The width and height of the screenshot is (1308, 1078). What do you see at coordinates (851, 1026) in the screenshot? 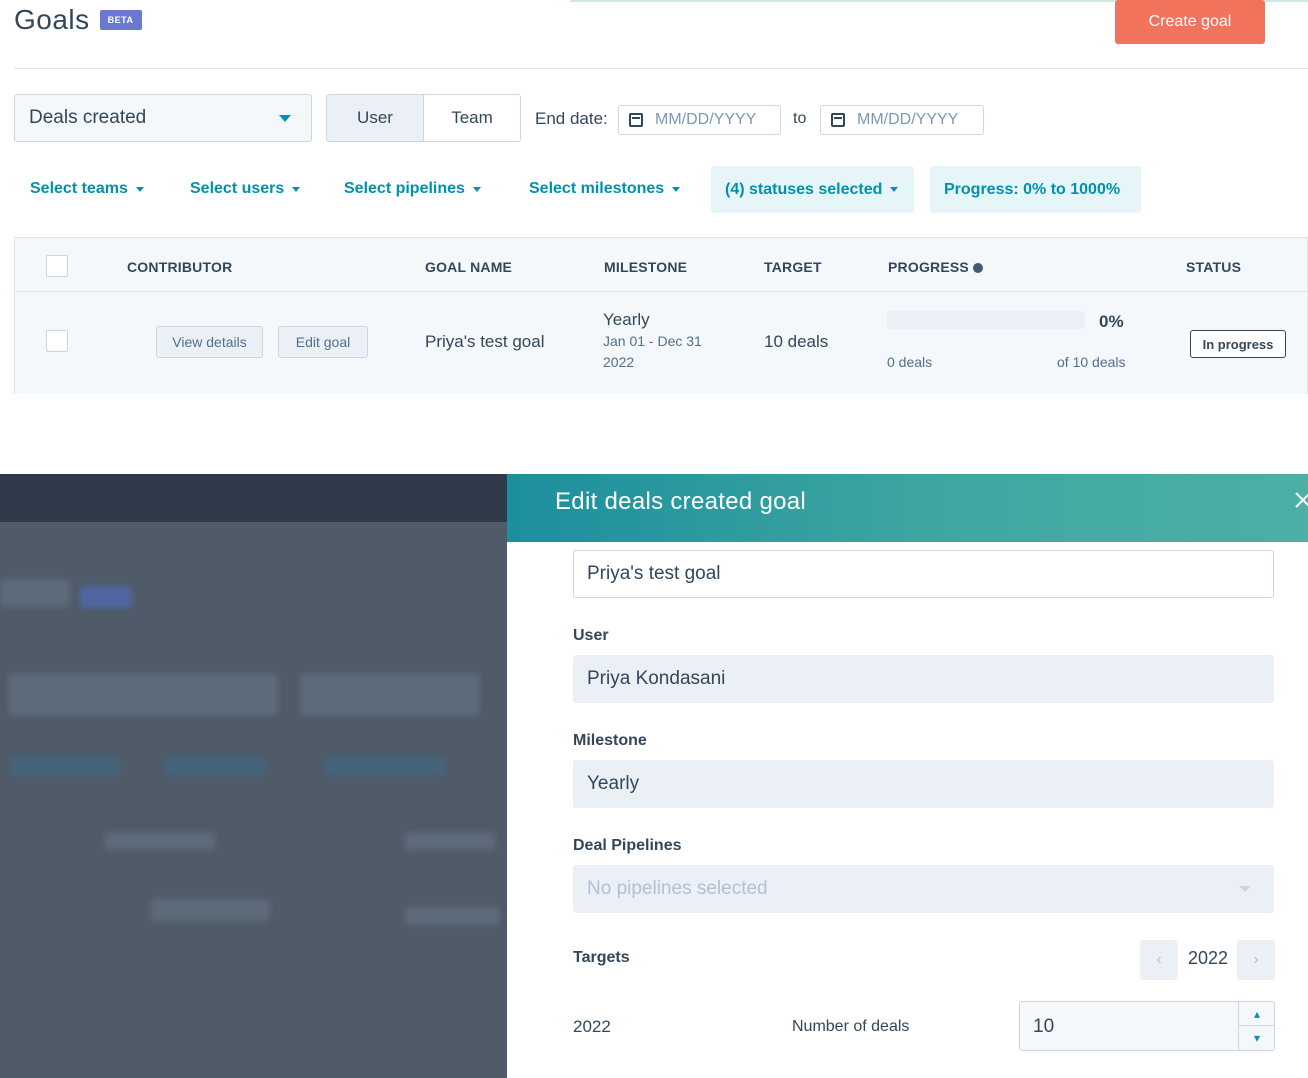
I see `number-of-deals-label: Number of deals` at bounding box center [851, 1026].